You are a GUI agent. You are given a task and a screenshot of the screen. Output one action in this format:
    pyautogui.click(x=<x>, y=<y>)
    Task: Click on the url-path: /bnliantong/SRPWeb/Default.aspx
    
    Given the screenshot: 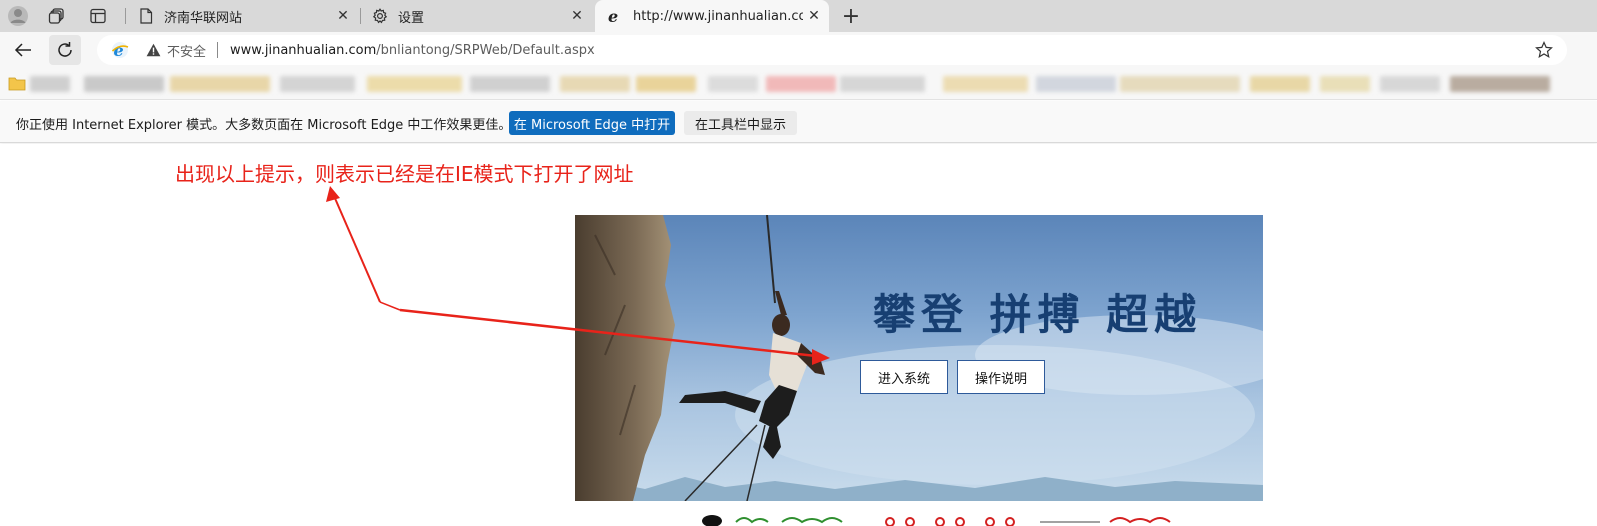 What is the action you would take?
    pyautogui.click(x=485, y=50)
    